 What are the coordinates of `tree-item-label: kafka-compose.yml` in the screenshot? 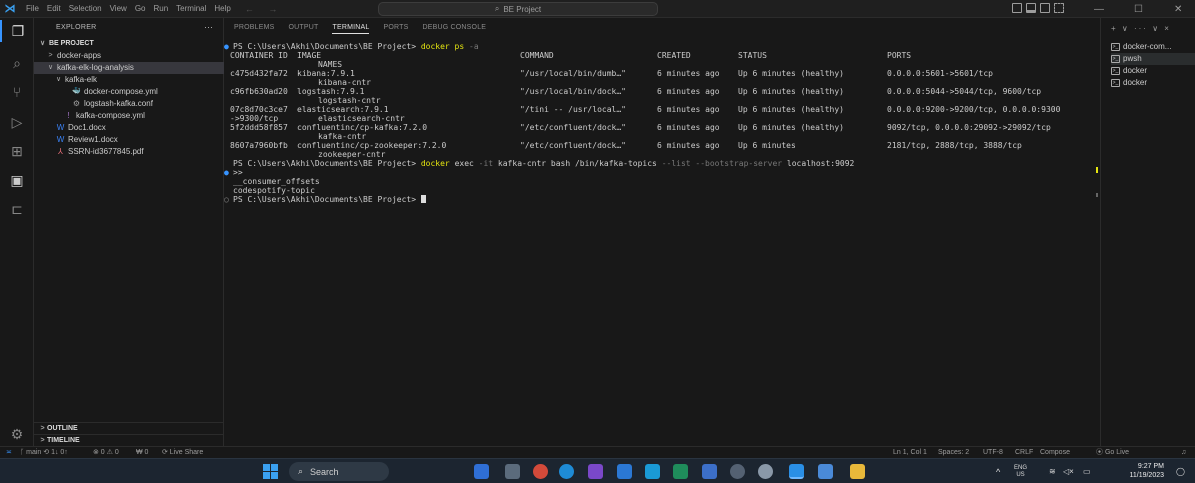 It's located at (110, 115).